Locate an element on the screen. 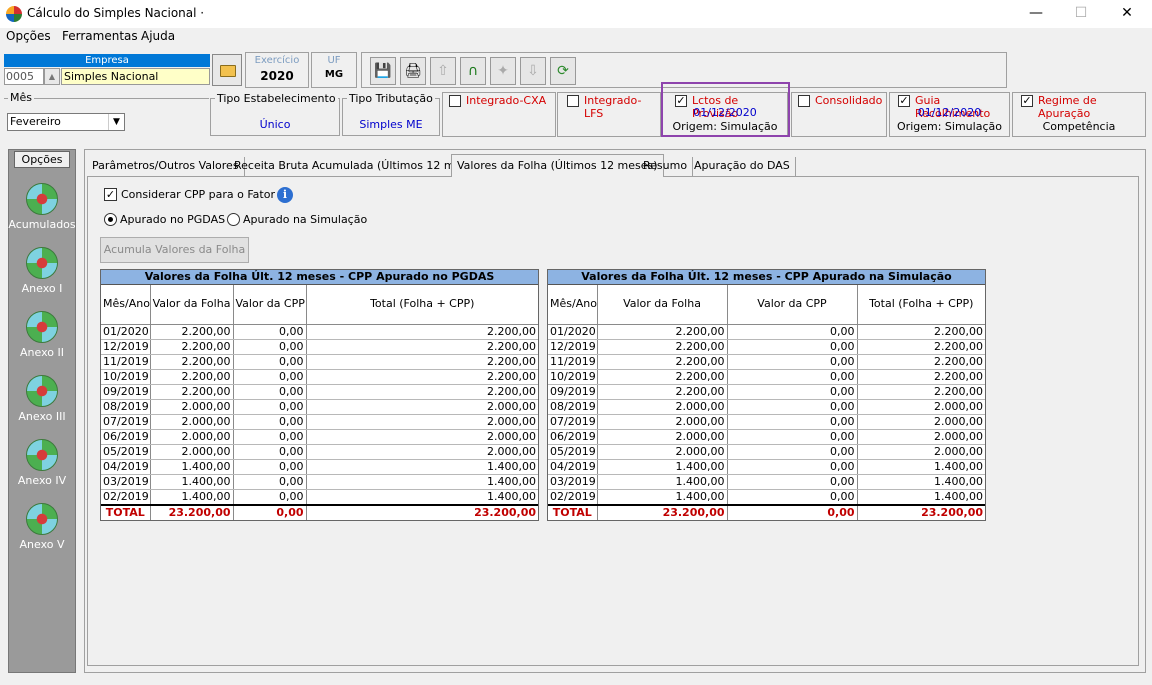  menu-ajuda: Ajuda is located at coordinates (158, 36).